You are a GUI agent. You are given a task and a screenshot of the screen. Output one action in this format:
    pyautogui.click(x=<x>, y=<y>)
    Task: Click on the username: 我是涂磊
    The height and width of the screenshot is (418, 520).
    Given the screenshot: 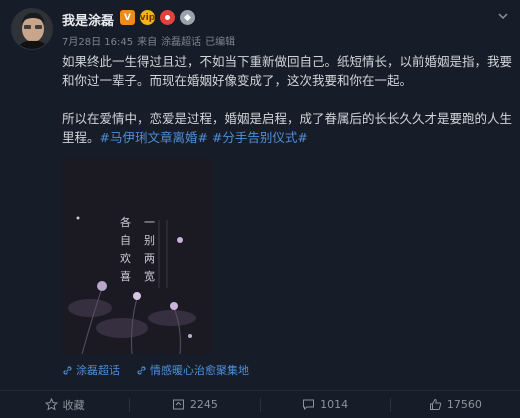 What is the action you would take?
    pyautogui.click(x=88, y=19)
    